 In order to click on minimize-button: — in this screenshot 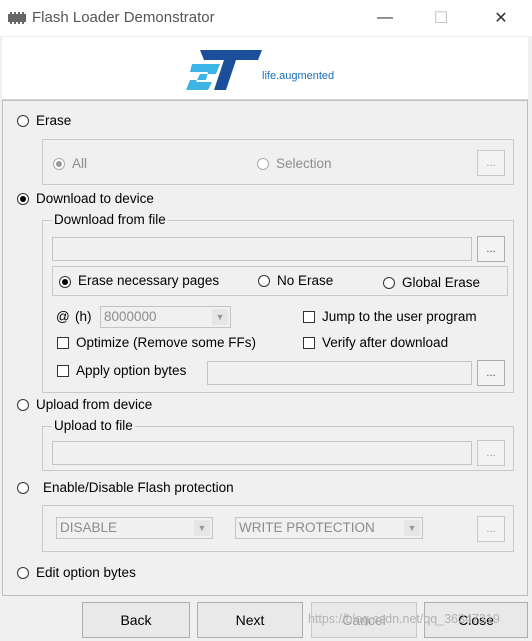, I will do `click(385, 18)`.